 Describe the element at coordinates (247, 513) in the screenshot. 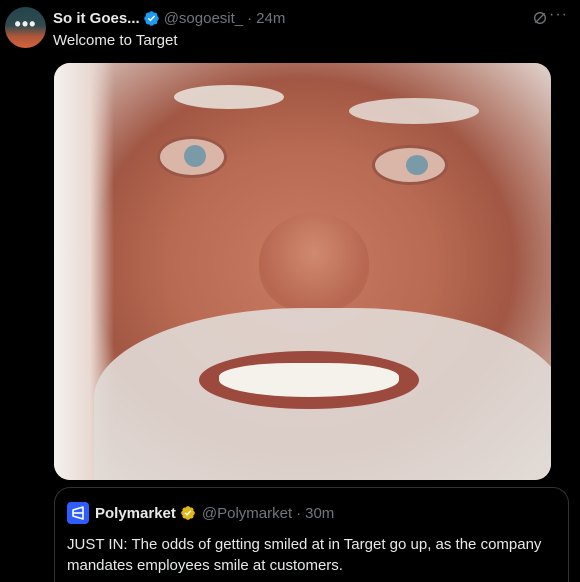

I see `quoted-handle: @Polymarket` at that location.